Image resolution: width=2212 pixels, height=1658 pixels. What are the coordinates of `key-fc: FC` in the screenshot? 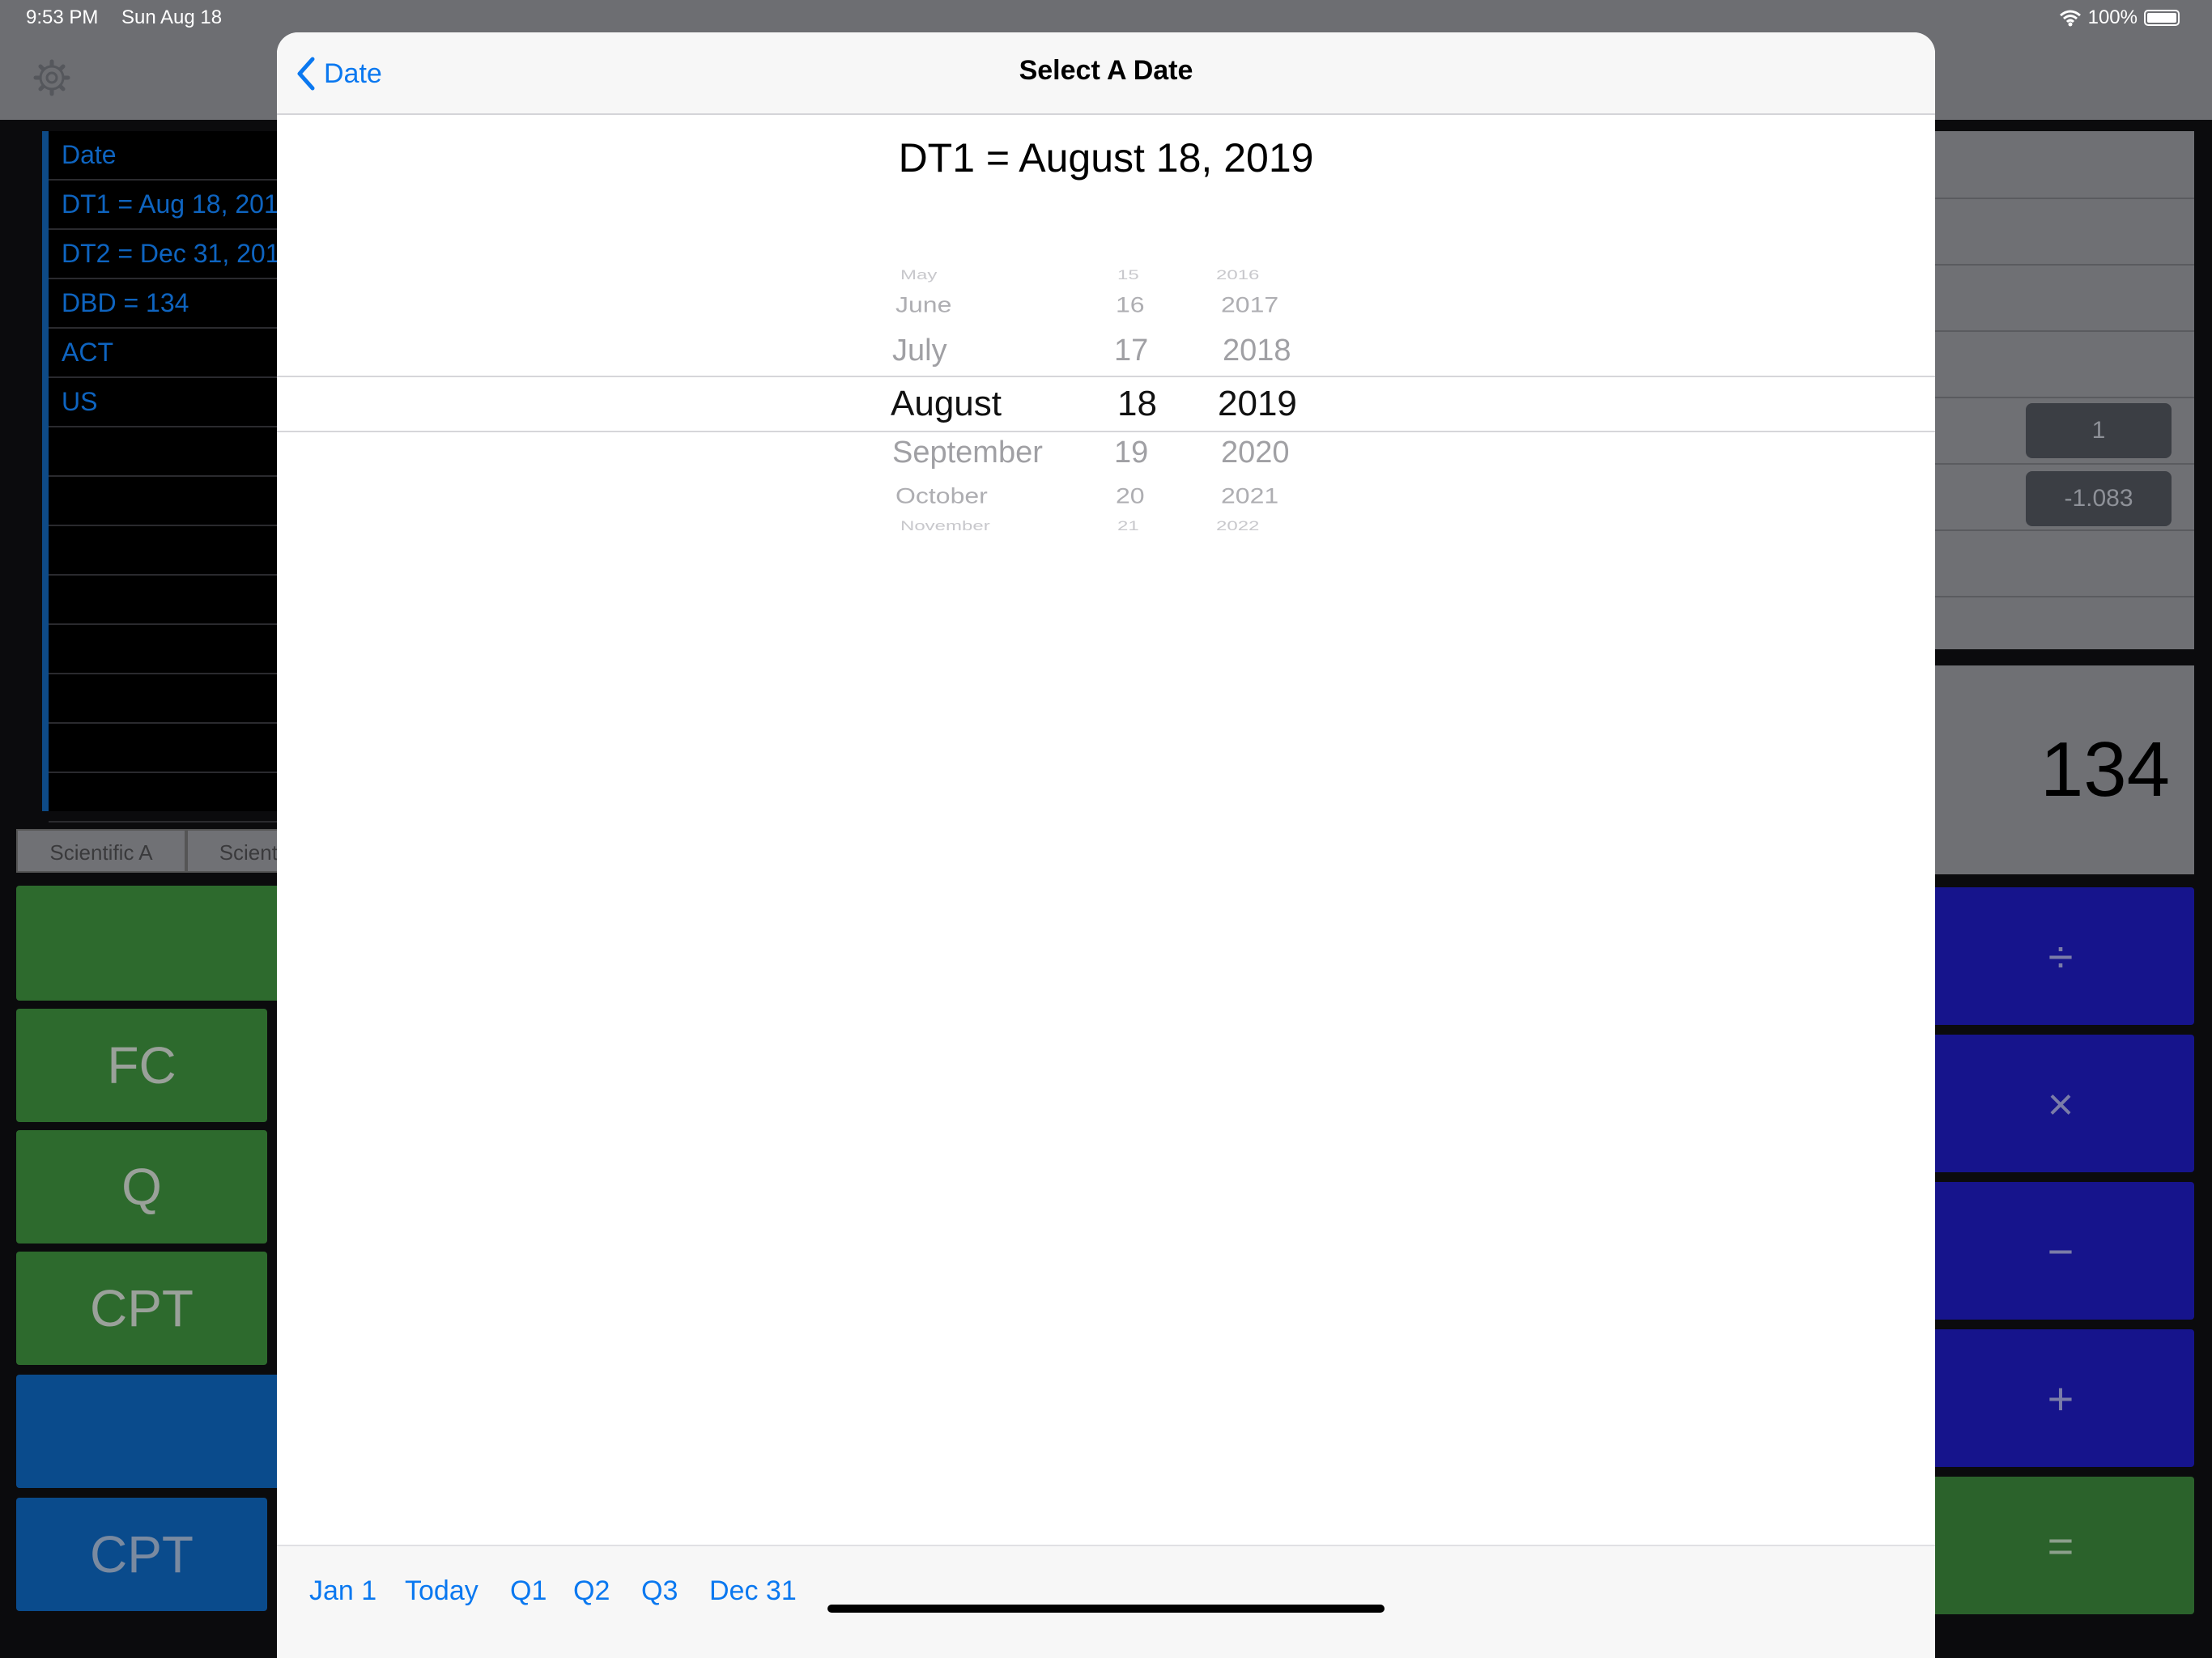 It's located at (141, 1065).